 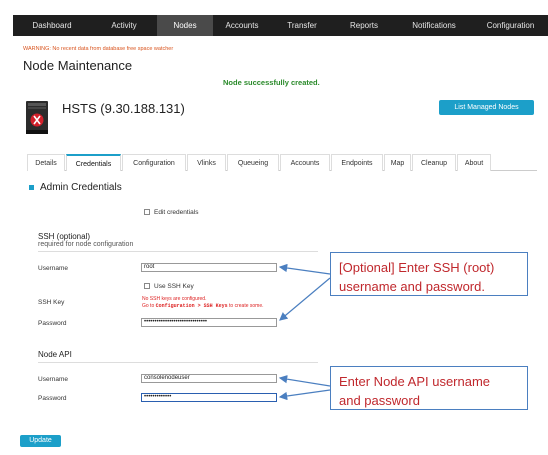 I want to click on section-title: Admin Credentials, so click(x=75, y=187).